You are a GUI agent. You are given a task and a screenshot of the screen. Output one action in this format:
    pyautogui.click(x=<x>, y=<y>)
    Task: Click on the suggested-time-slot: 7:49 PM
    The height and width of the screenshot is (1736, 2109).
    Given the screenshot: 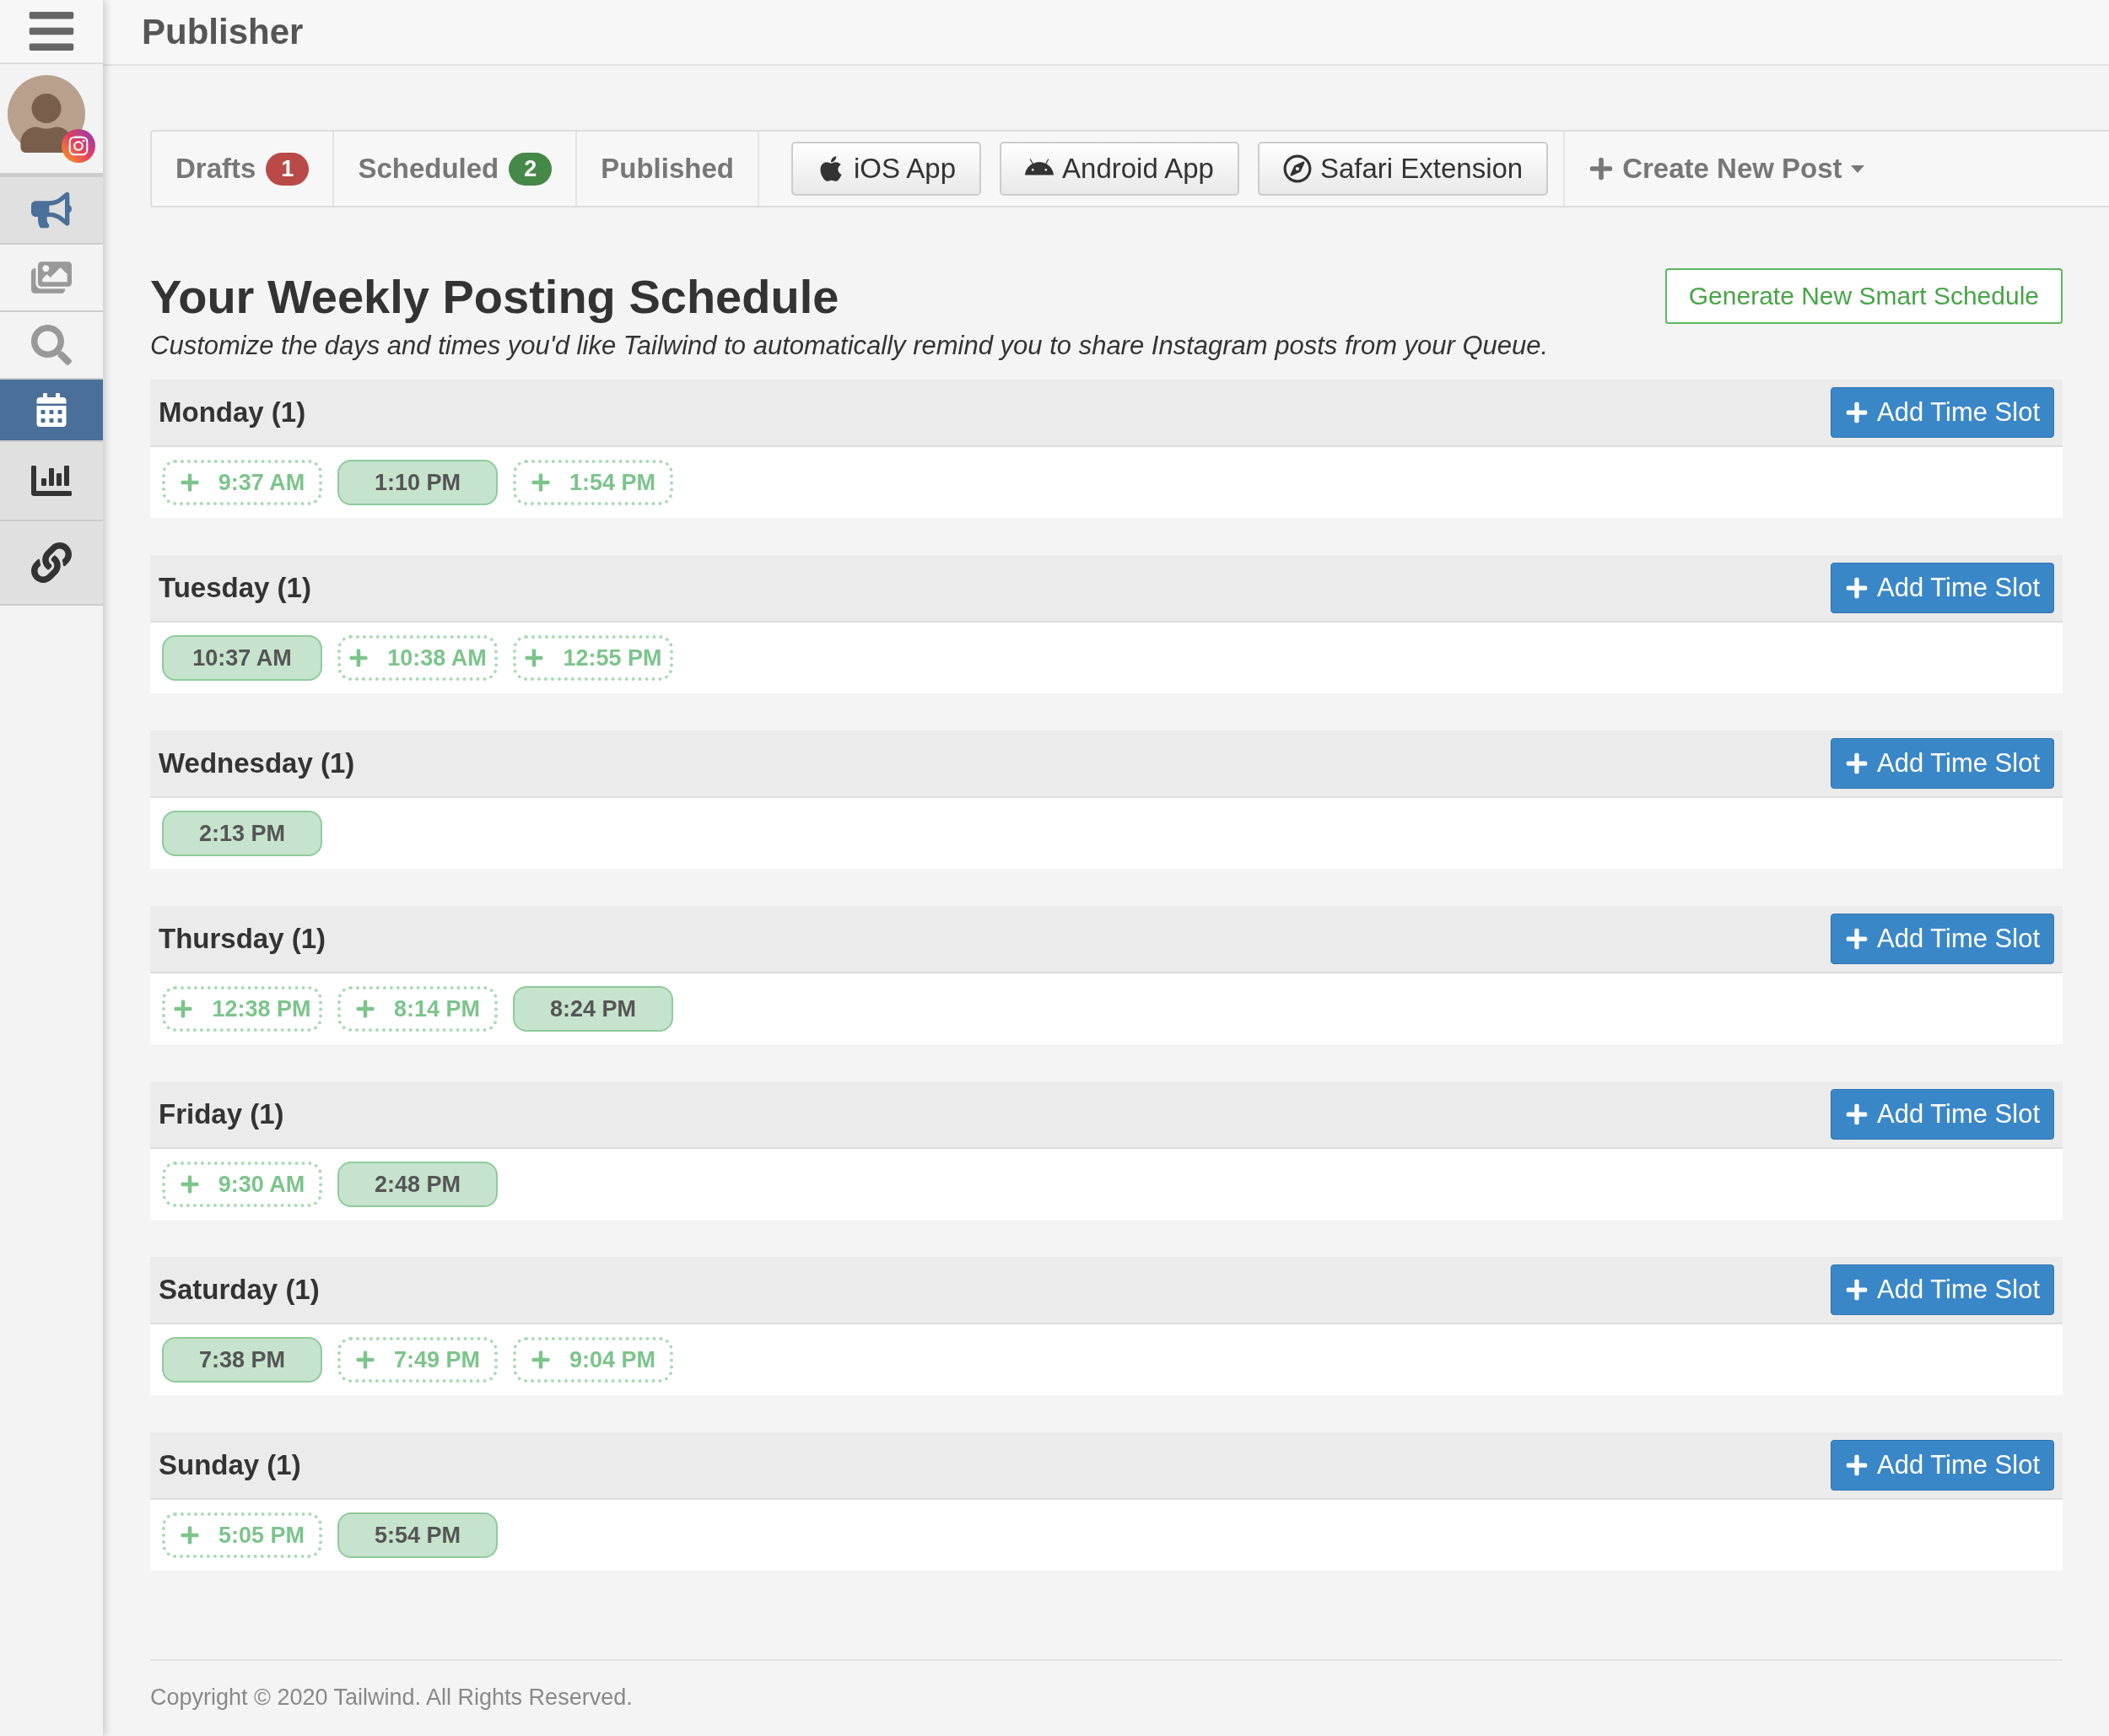 What is the action you would take?
    pyautogui.click(x=417, y=1360)
    